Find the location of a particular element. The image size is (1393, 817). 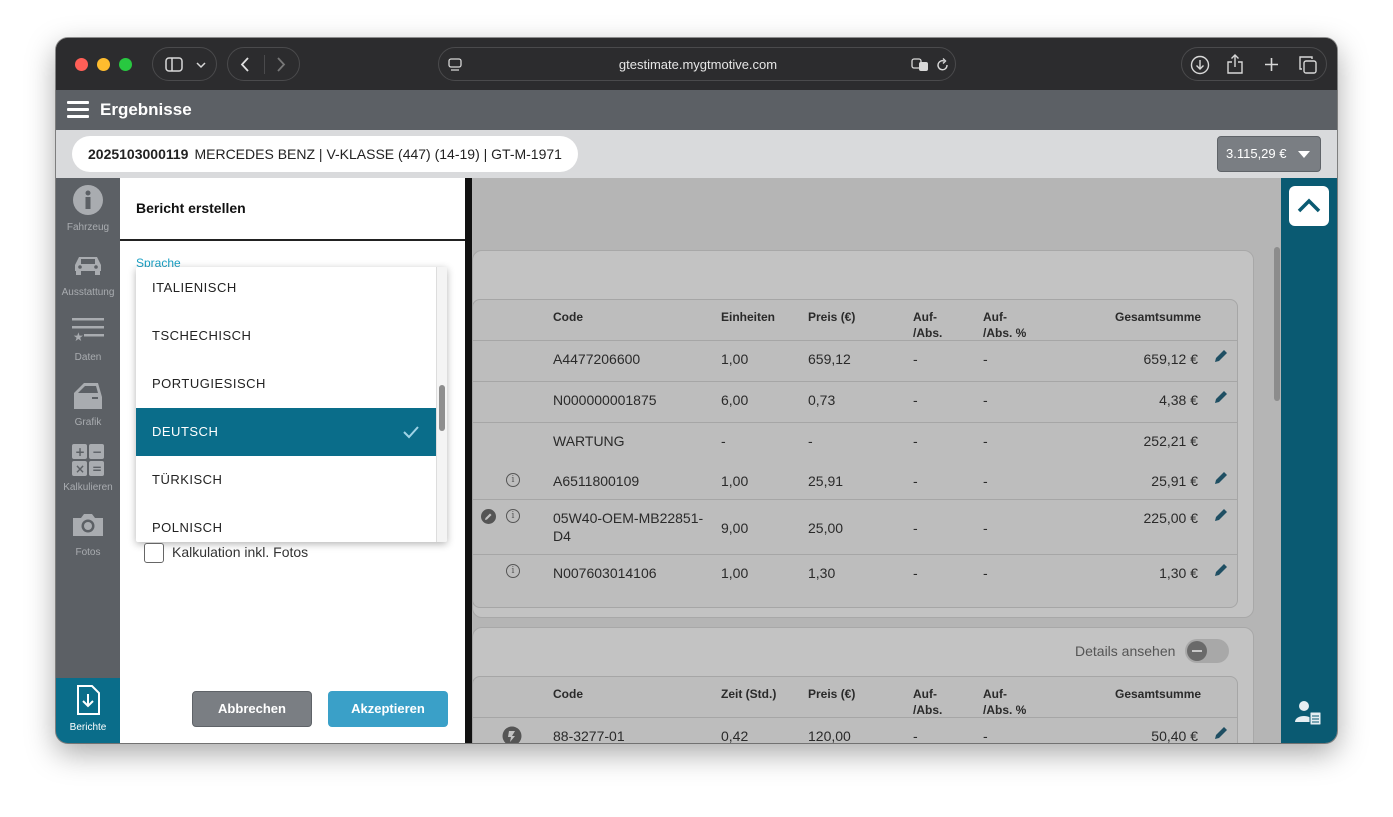

reload-icon is located at coordinates (942, 65).